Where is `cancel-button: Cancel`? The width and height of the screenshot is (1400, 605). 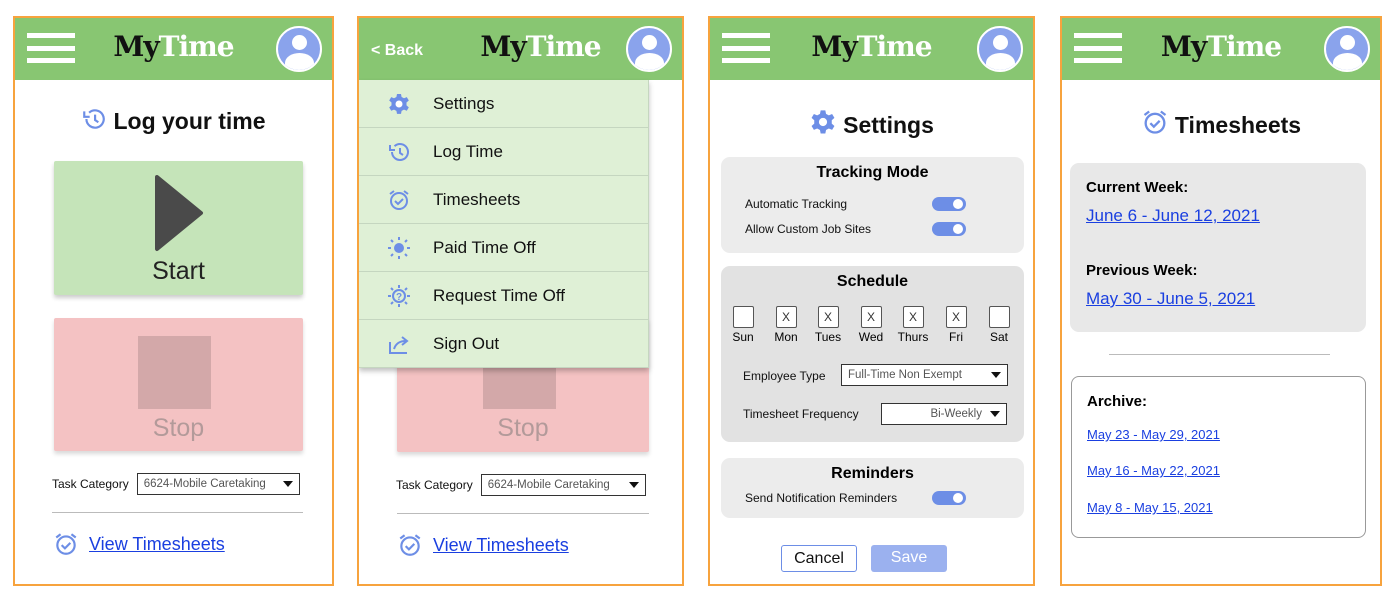
cancel-button: Cancel is located at coordinates (819, 558).